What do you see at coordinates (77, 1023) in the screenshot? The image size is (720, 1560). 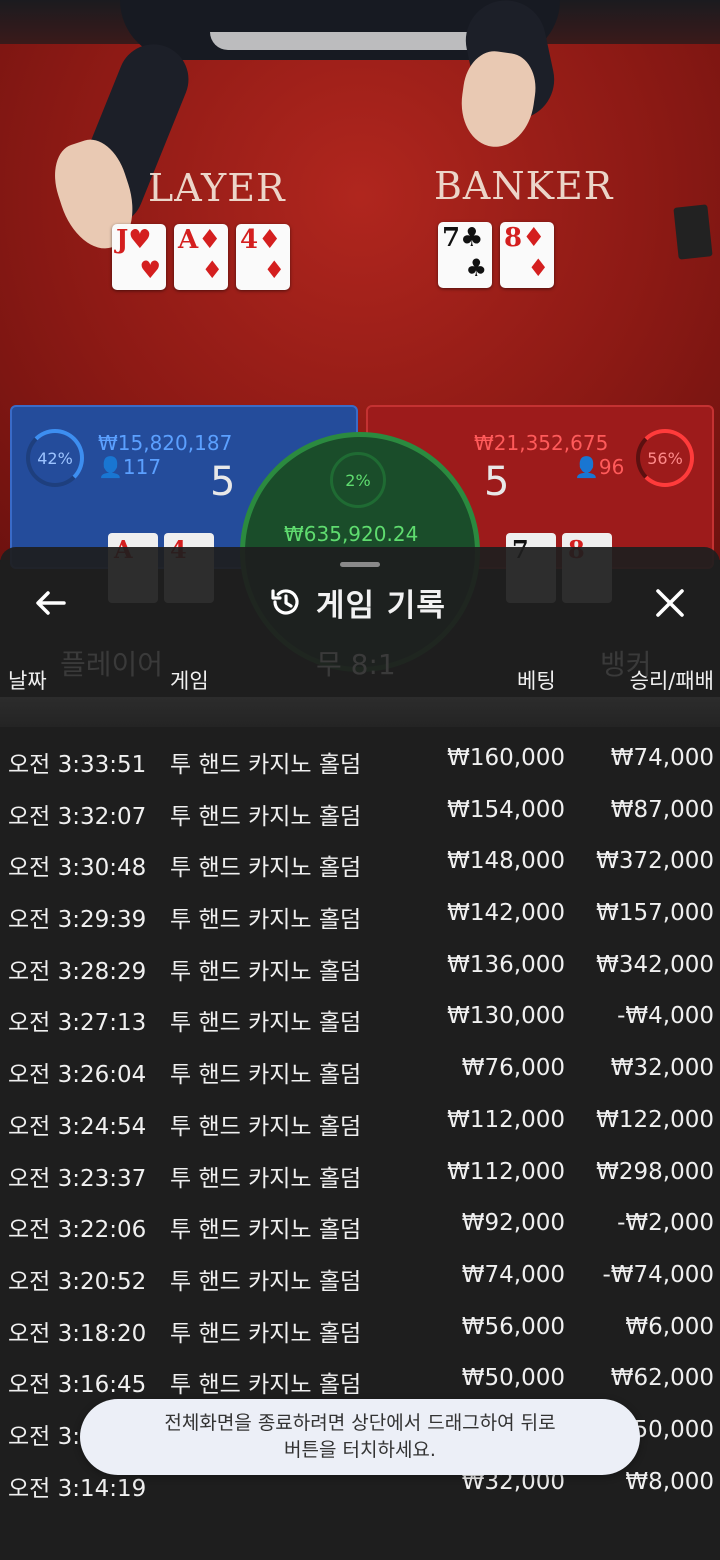 I see `row-time: 오전 3:27:13` at bounding box center [77, 1023].